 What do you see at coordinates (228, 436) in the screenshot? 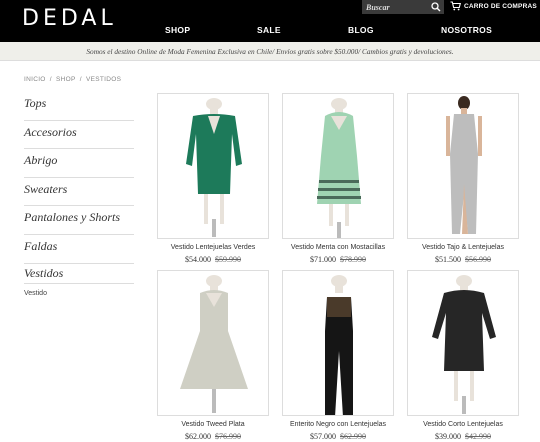
I see `old-price: $76.990` at bounding box center [228, 436].